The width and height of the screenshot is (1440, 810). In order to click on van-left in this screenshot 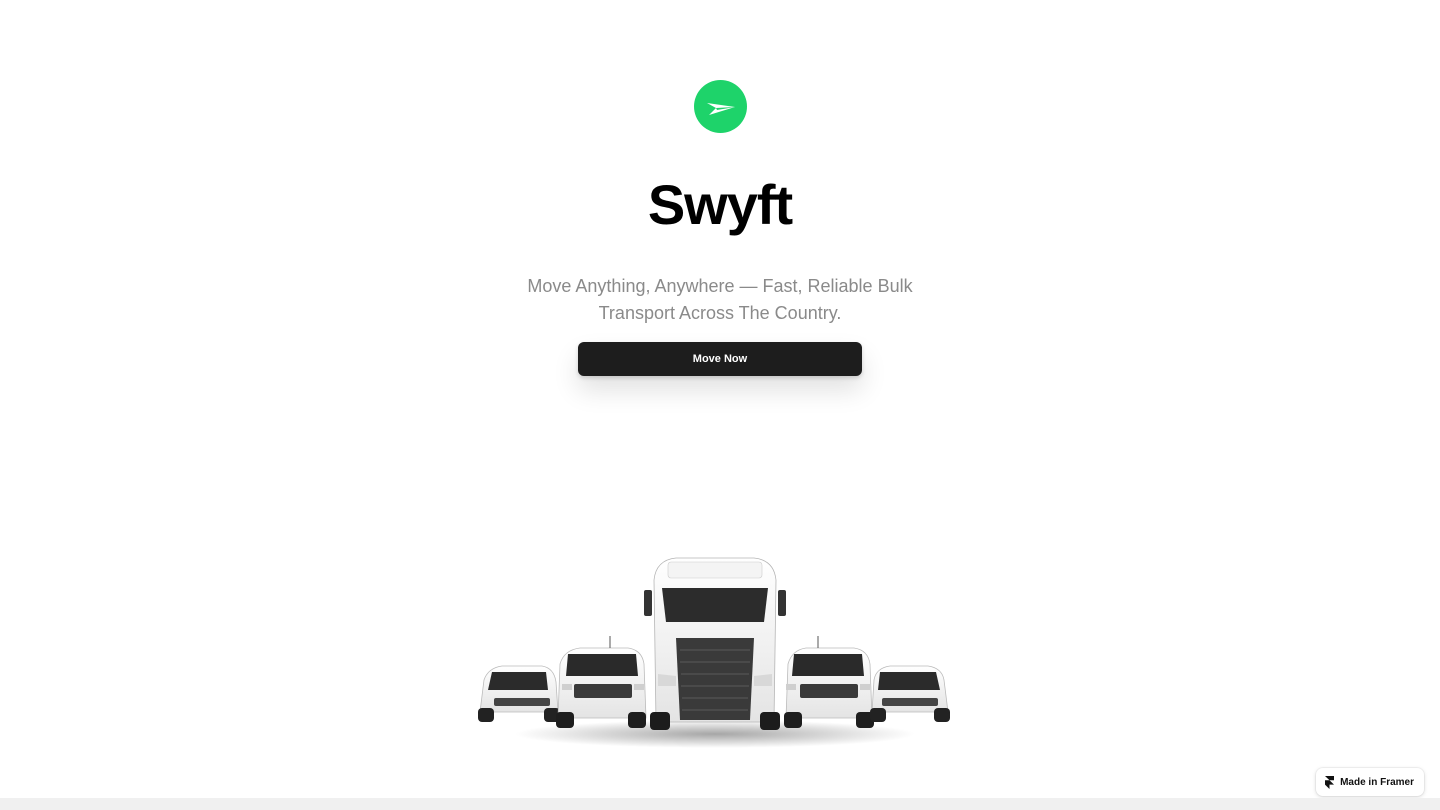, I will do `click(601, 682)`.